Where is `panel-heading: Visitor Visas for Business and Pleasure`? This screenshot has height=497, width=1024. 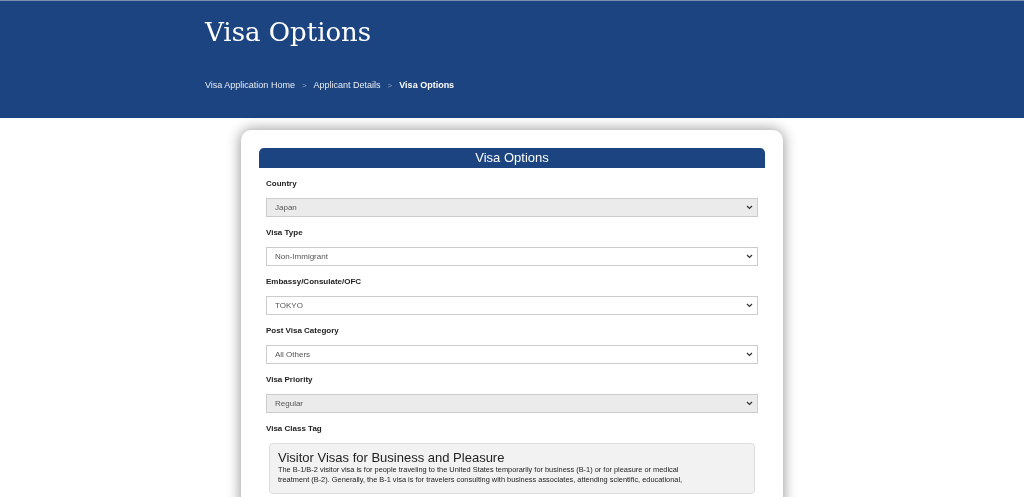 panel-heading: Visitor Visas for Business and Pleasure is located at coordinates (392, 457).